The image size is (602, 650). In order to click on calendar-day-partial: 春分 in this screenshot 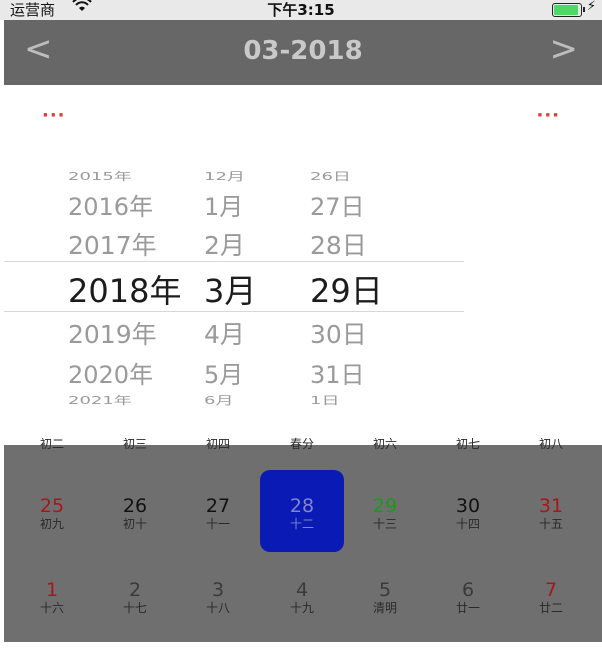, I will do `click(302, 444)`.